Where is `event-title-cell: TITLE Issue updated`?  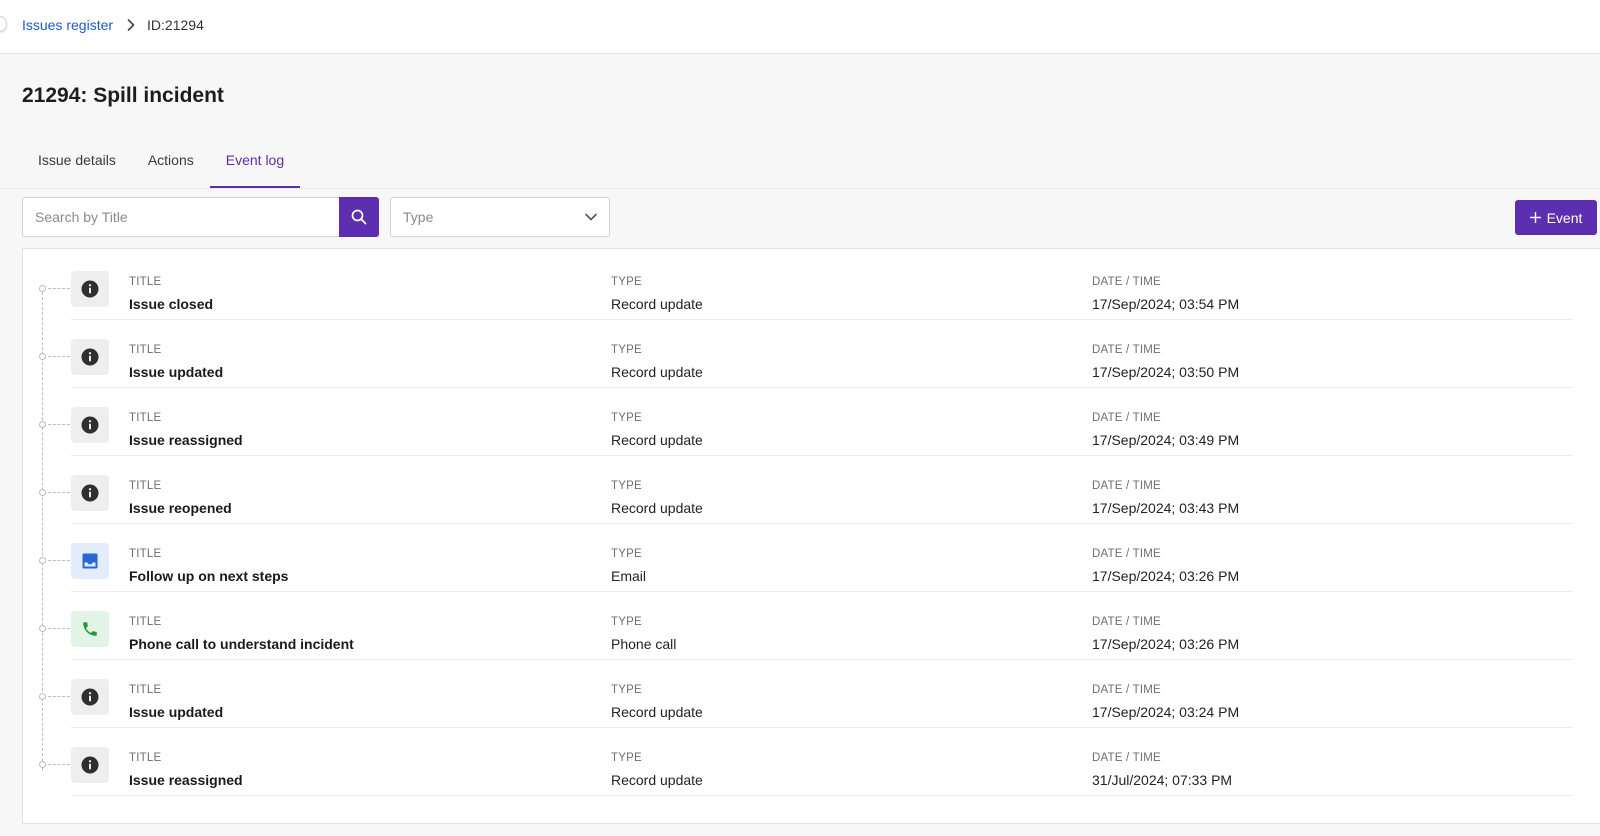
event-title-cell: TITLE Issue updated is located at coordinates (176, 362).